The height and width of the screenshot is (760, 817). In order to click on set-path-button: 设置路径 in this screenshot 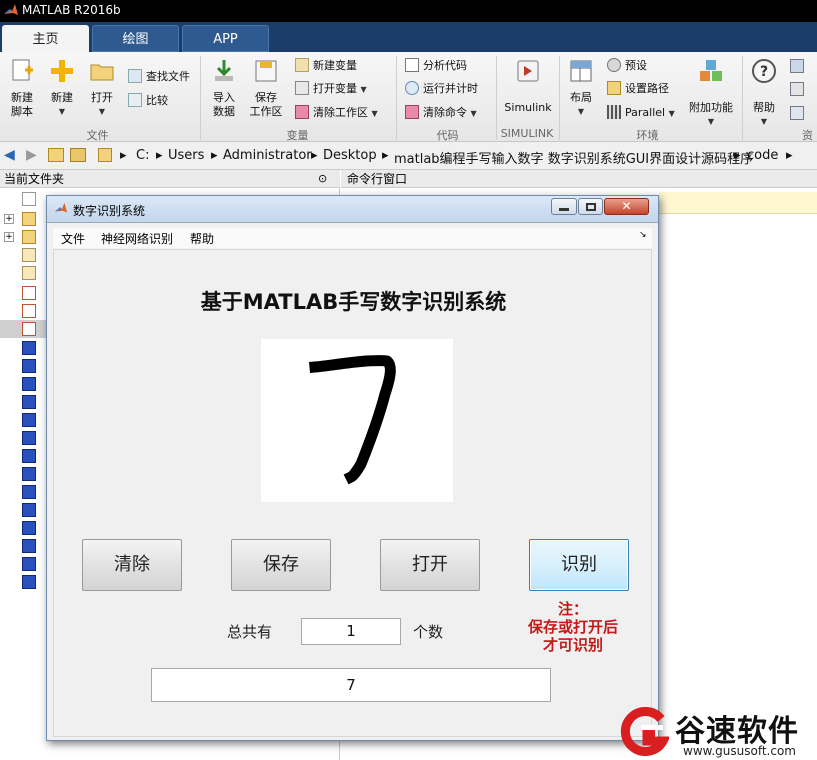, I will do `click(638, 89)`.